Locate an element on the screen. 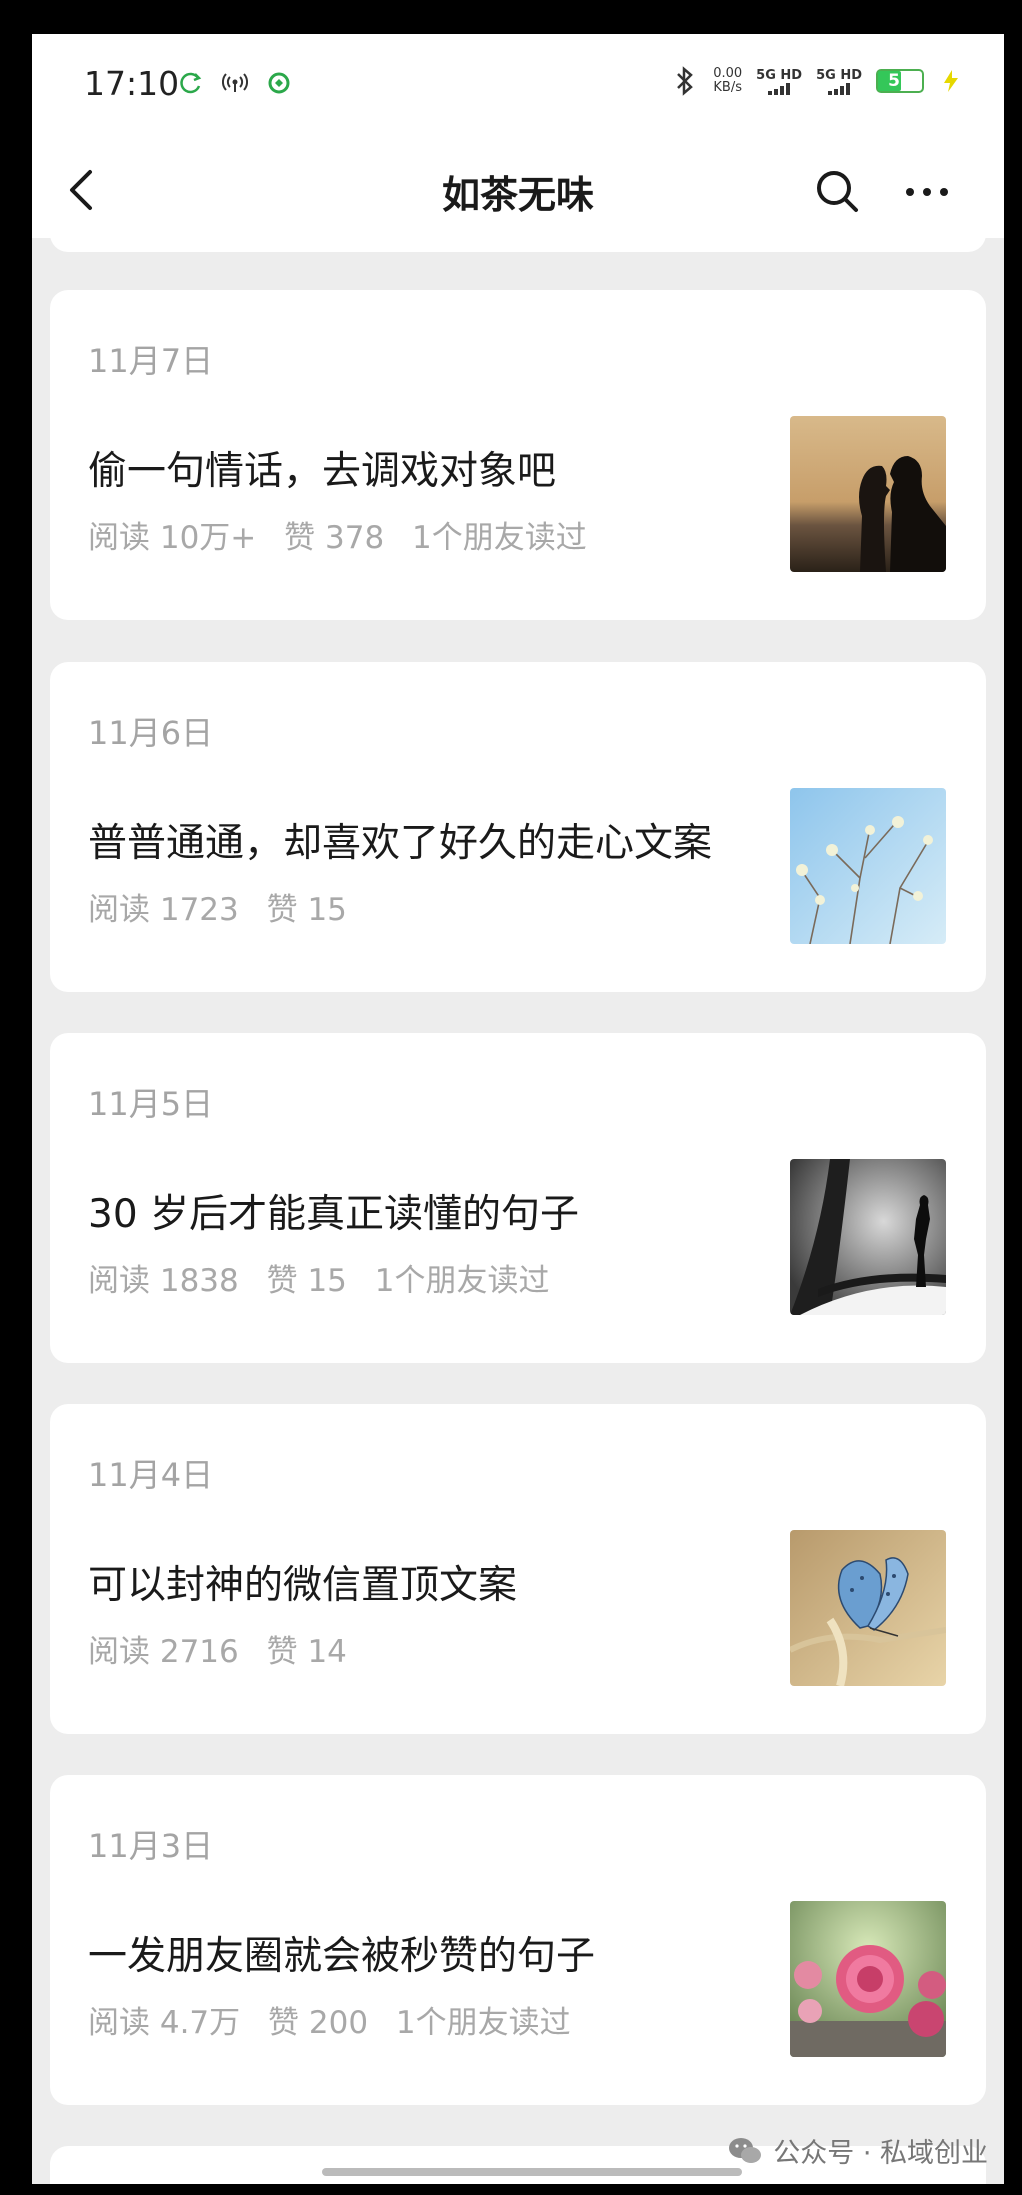 This screenshot has width=1022, height=2195. battery-indicator: 53 is located at coordinates (900, 81).